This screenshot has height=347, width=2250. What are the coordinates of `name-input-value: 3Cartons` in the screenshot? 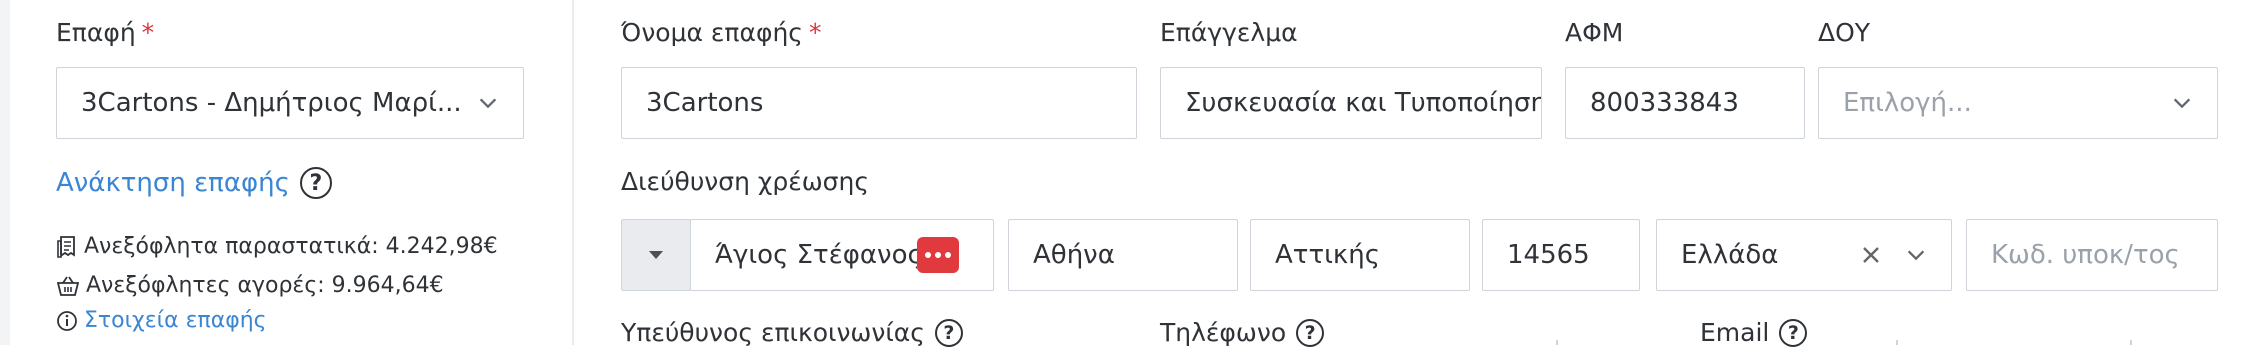 It's located at (705, 103).